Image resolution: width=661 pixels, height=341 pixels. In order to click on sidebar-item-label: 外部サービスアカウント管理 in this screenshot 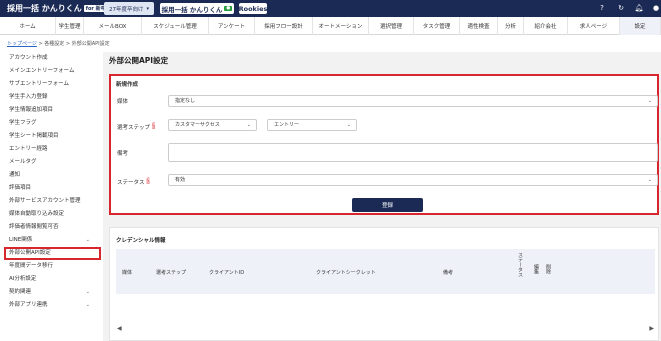, I will do `click(45, 201)`.